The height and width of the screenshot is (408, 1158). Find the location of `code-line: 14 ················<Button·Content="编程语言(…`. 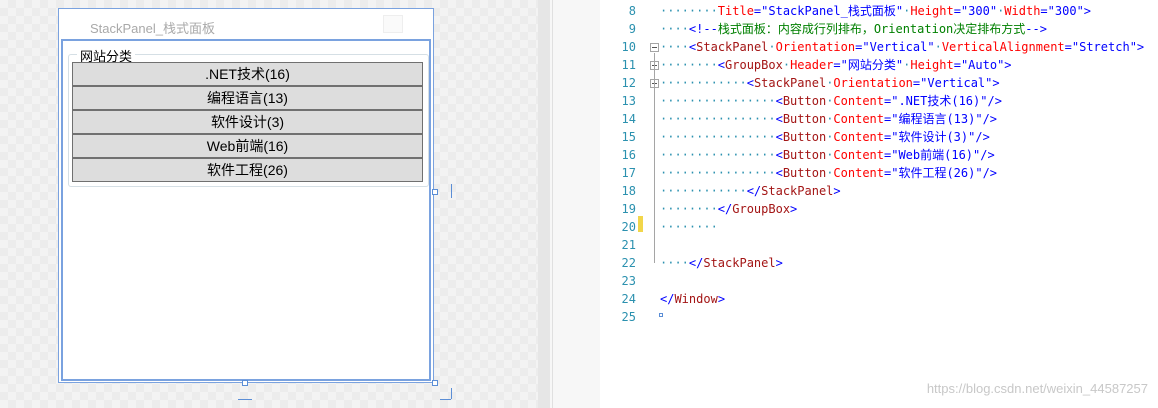

code-line: 14 ················<Button·Content="编程语言(… is located at coordinates (879, 119).